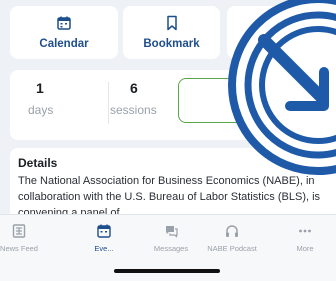  What do you see at coordinates (64, 32) in the screenshot?
I see `calendar-button: Calendar` at bounding box center [64, 32].